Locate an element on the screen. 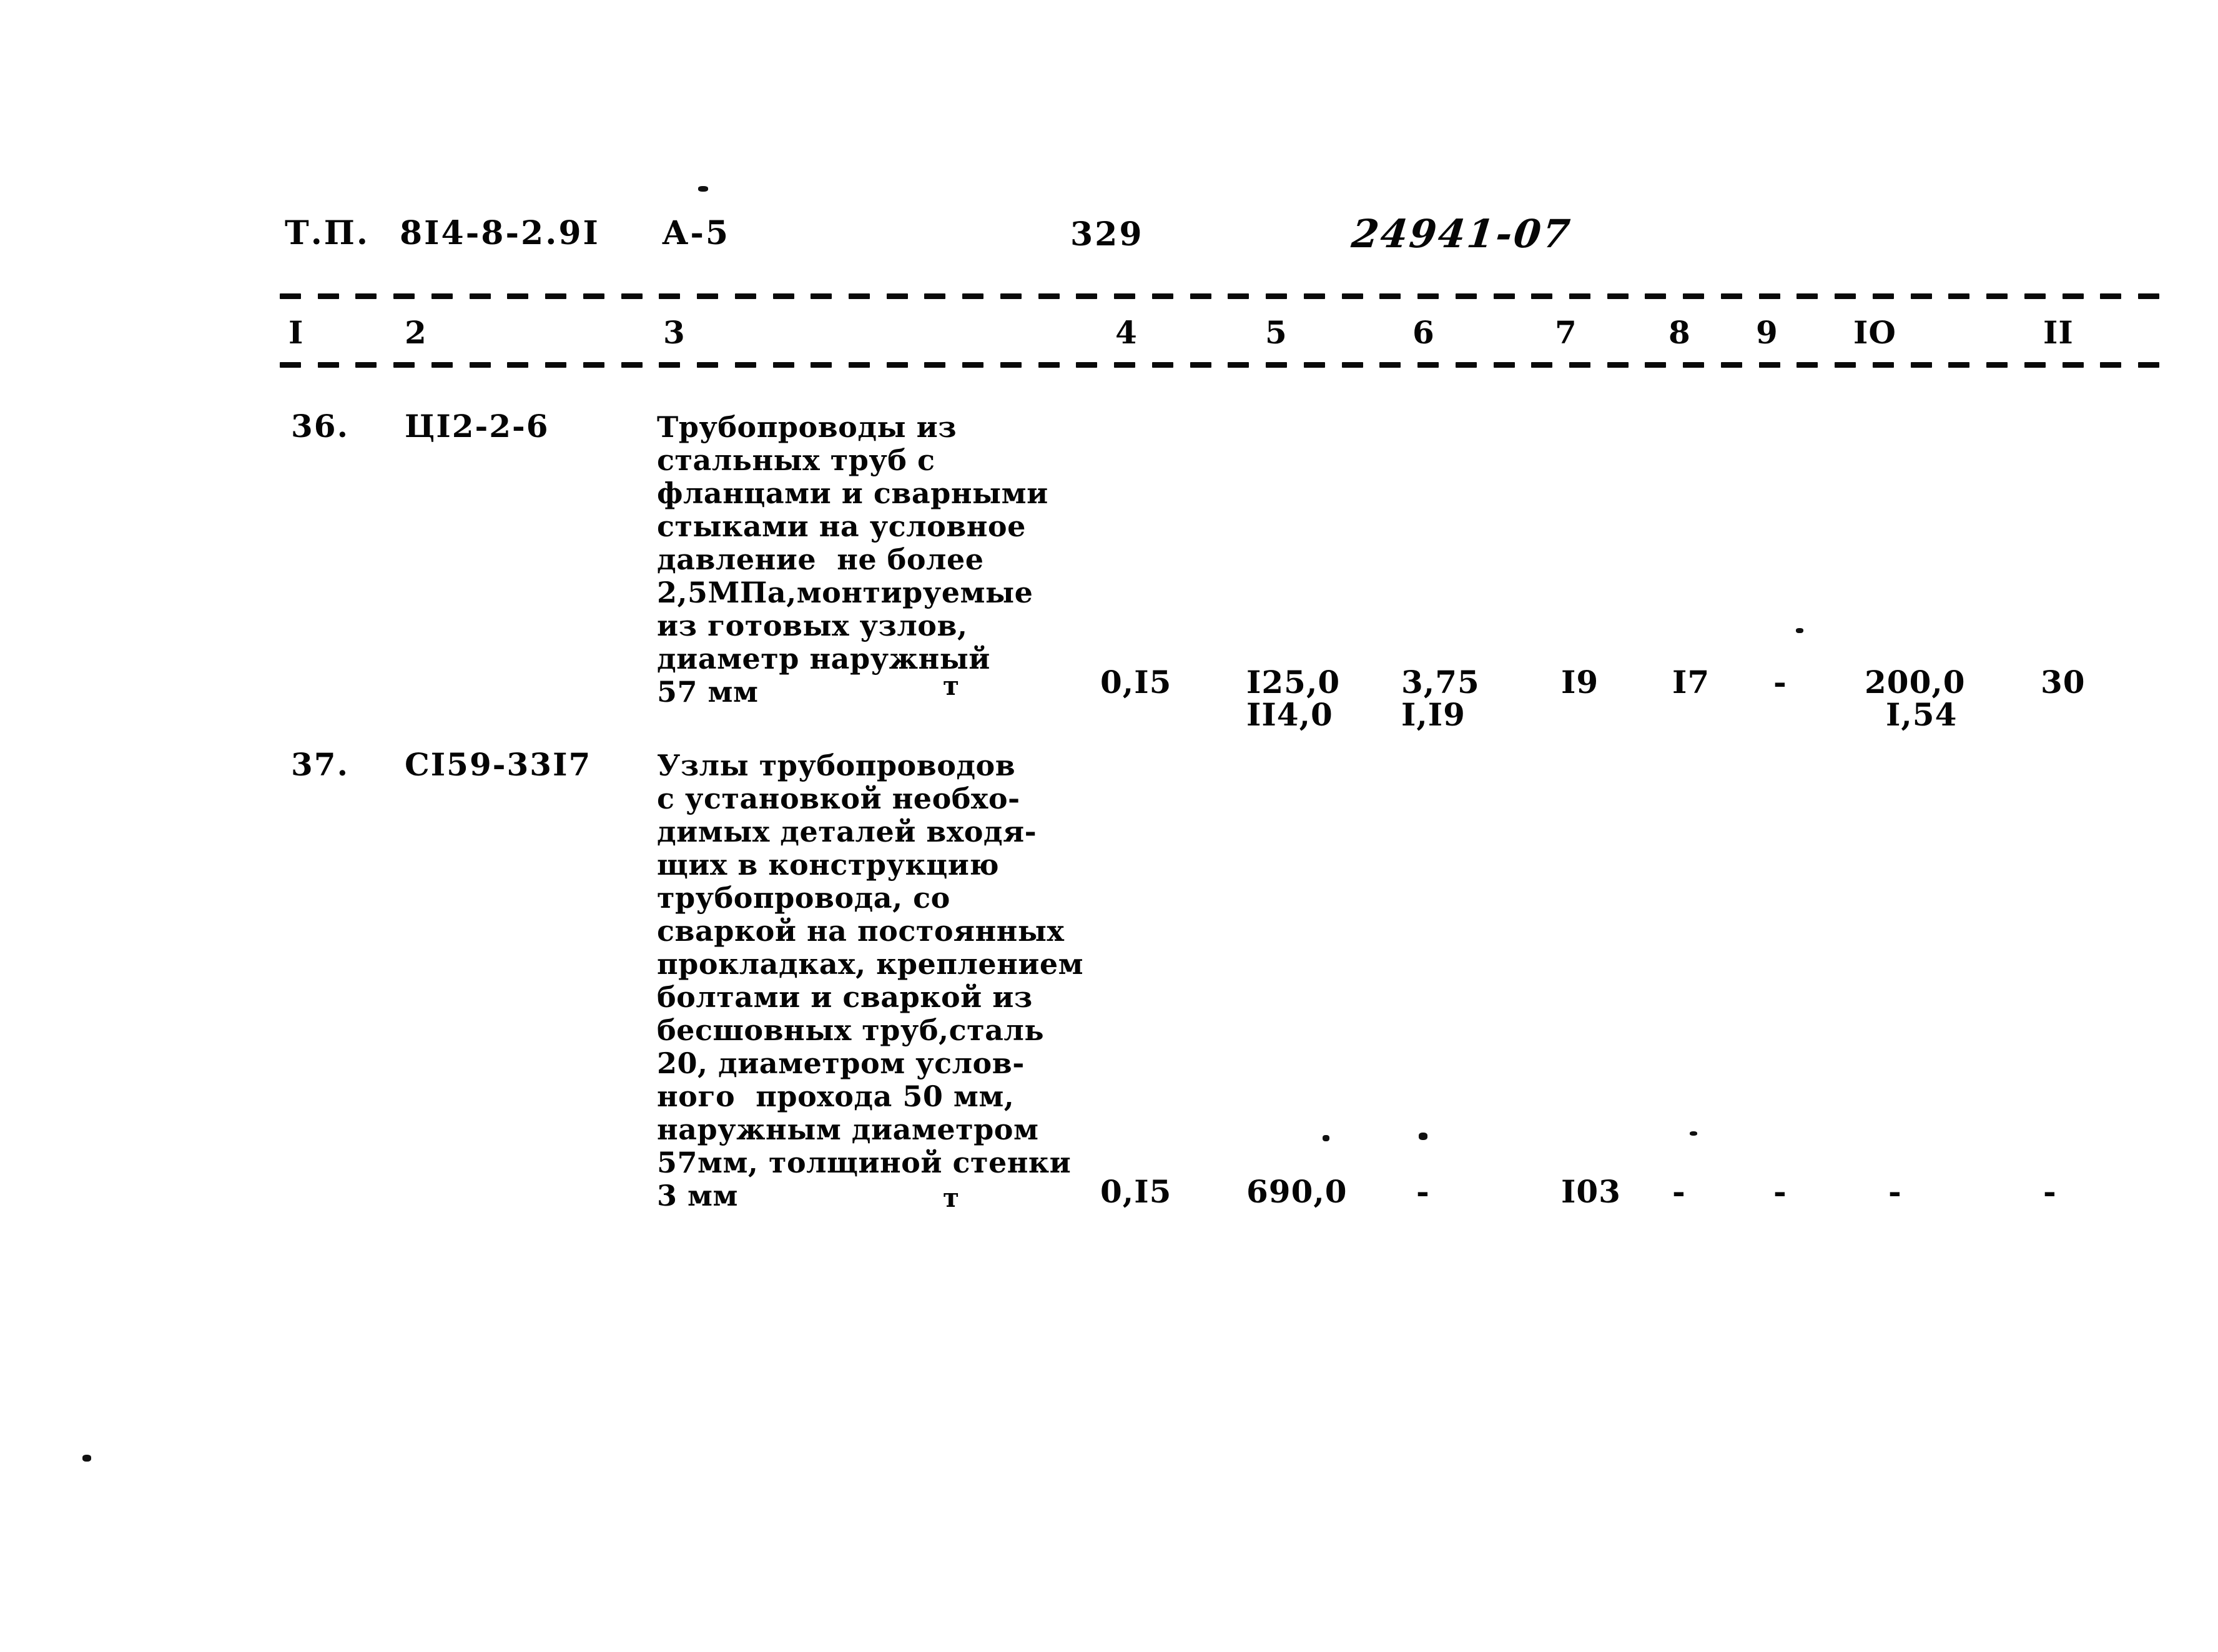 The height and width of the screenshot is (1652, 2218). table-row-37-col7: I03 is located at coordinates (1591, 1191).